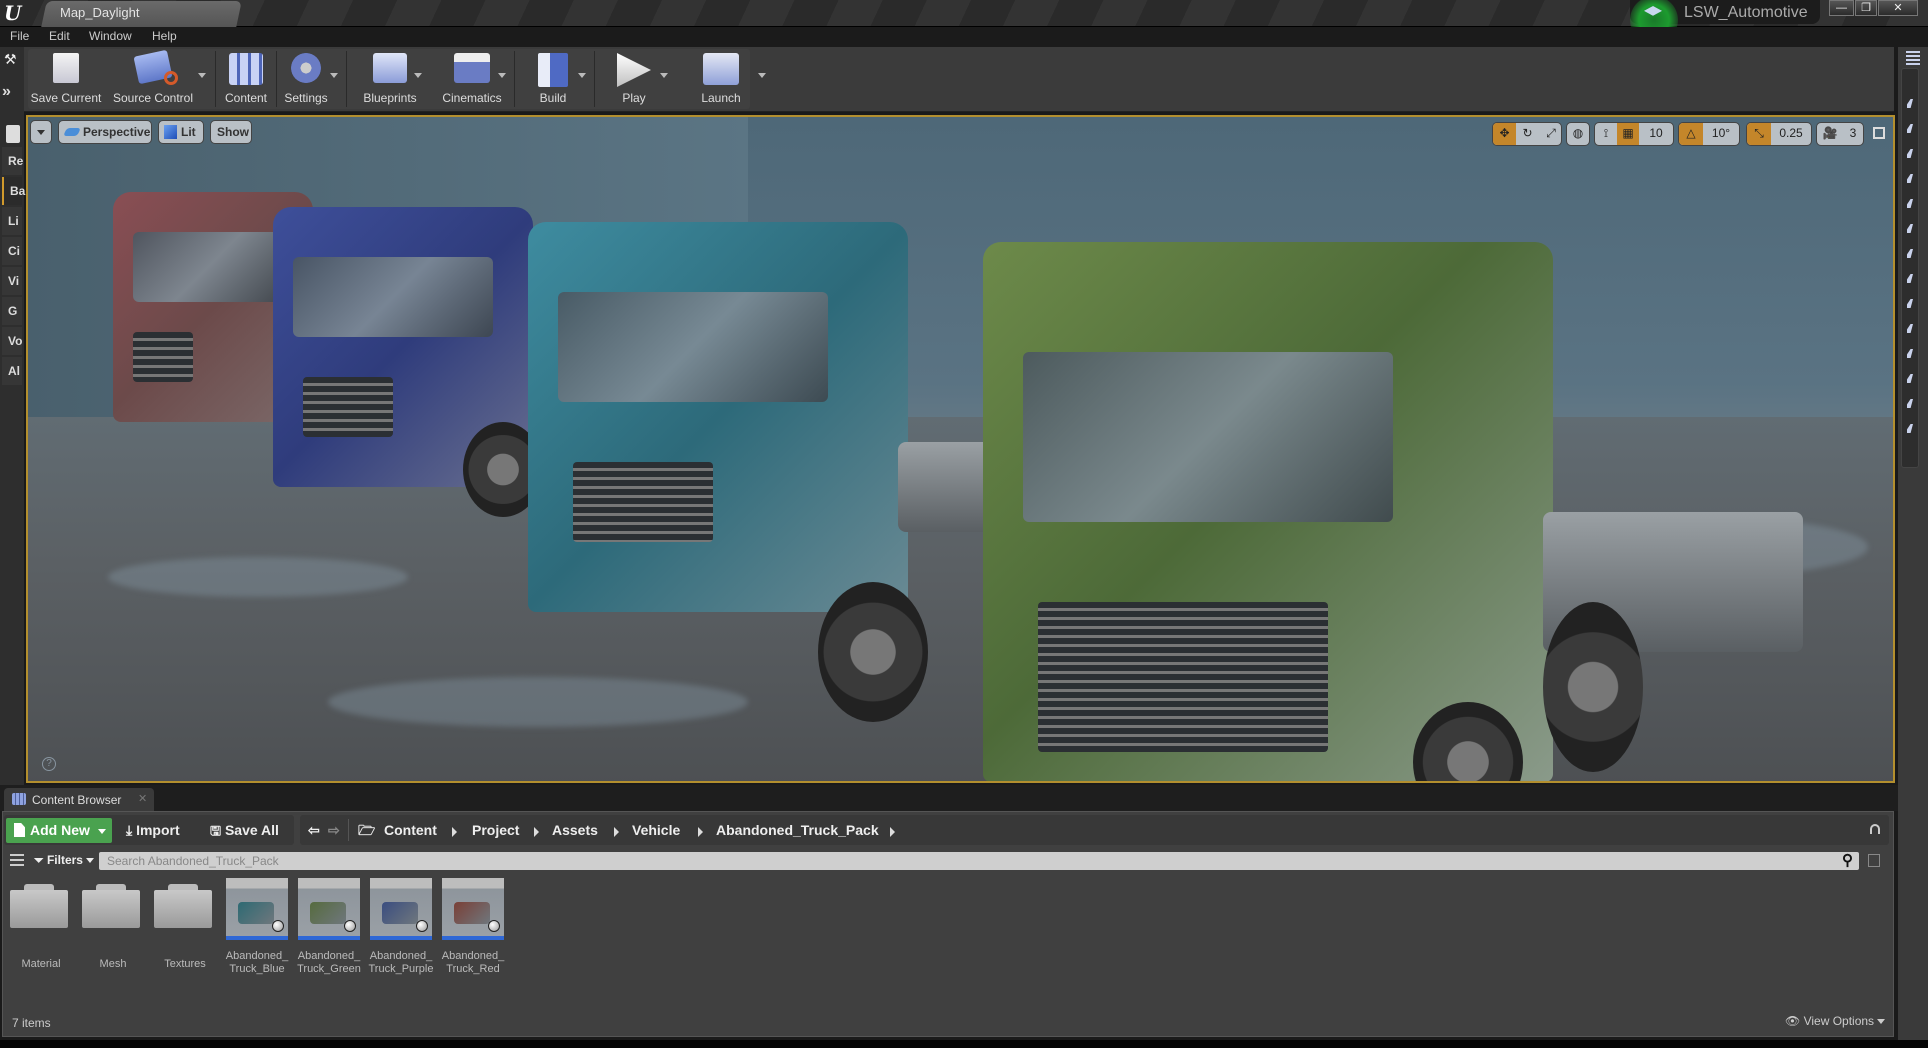 This screenshot has width=1928, height=1048. What do you see at coordinates (1835, 1021) in the screenshot?
I see `view-options-button: 👁 View Options` at bounding box center [1835, 1021].